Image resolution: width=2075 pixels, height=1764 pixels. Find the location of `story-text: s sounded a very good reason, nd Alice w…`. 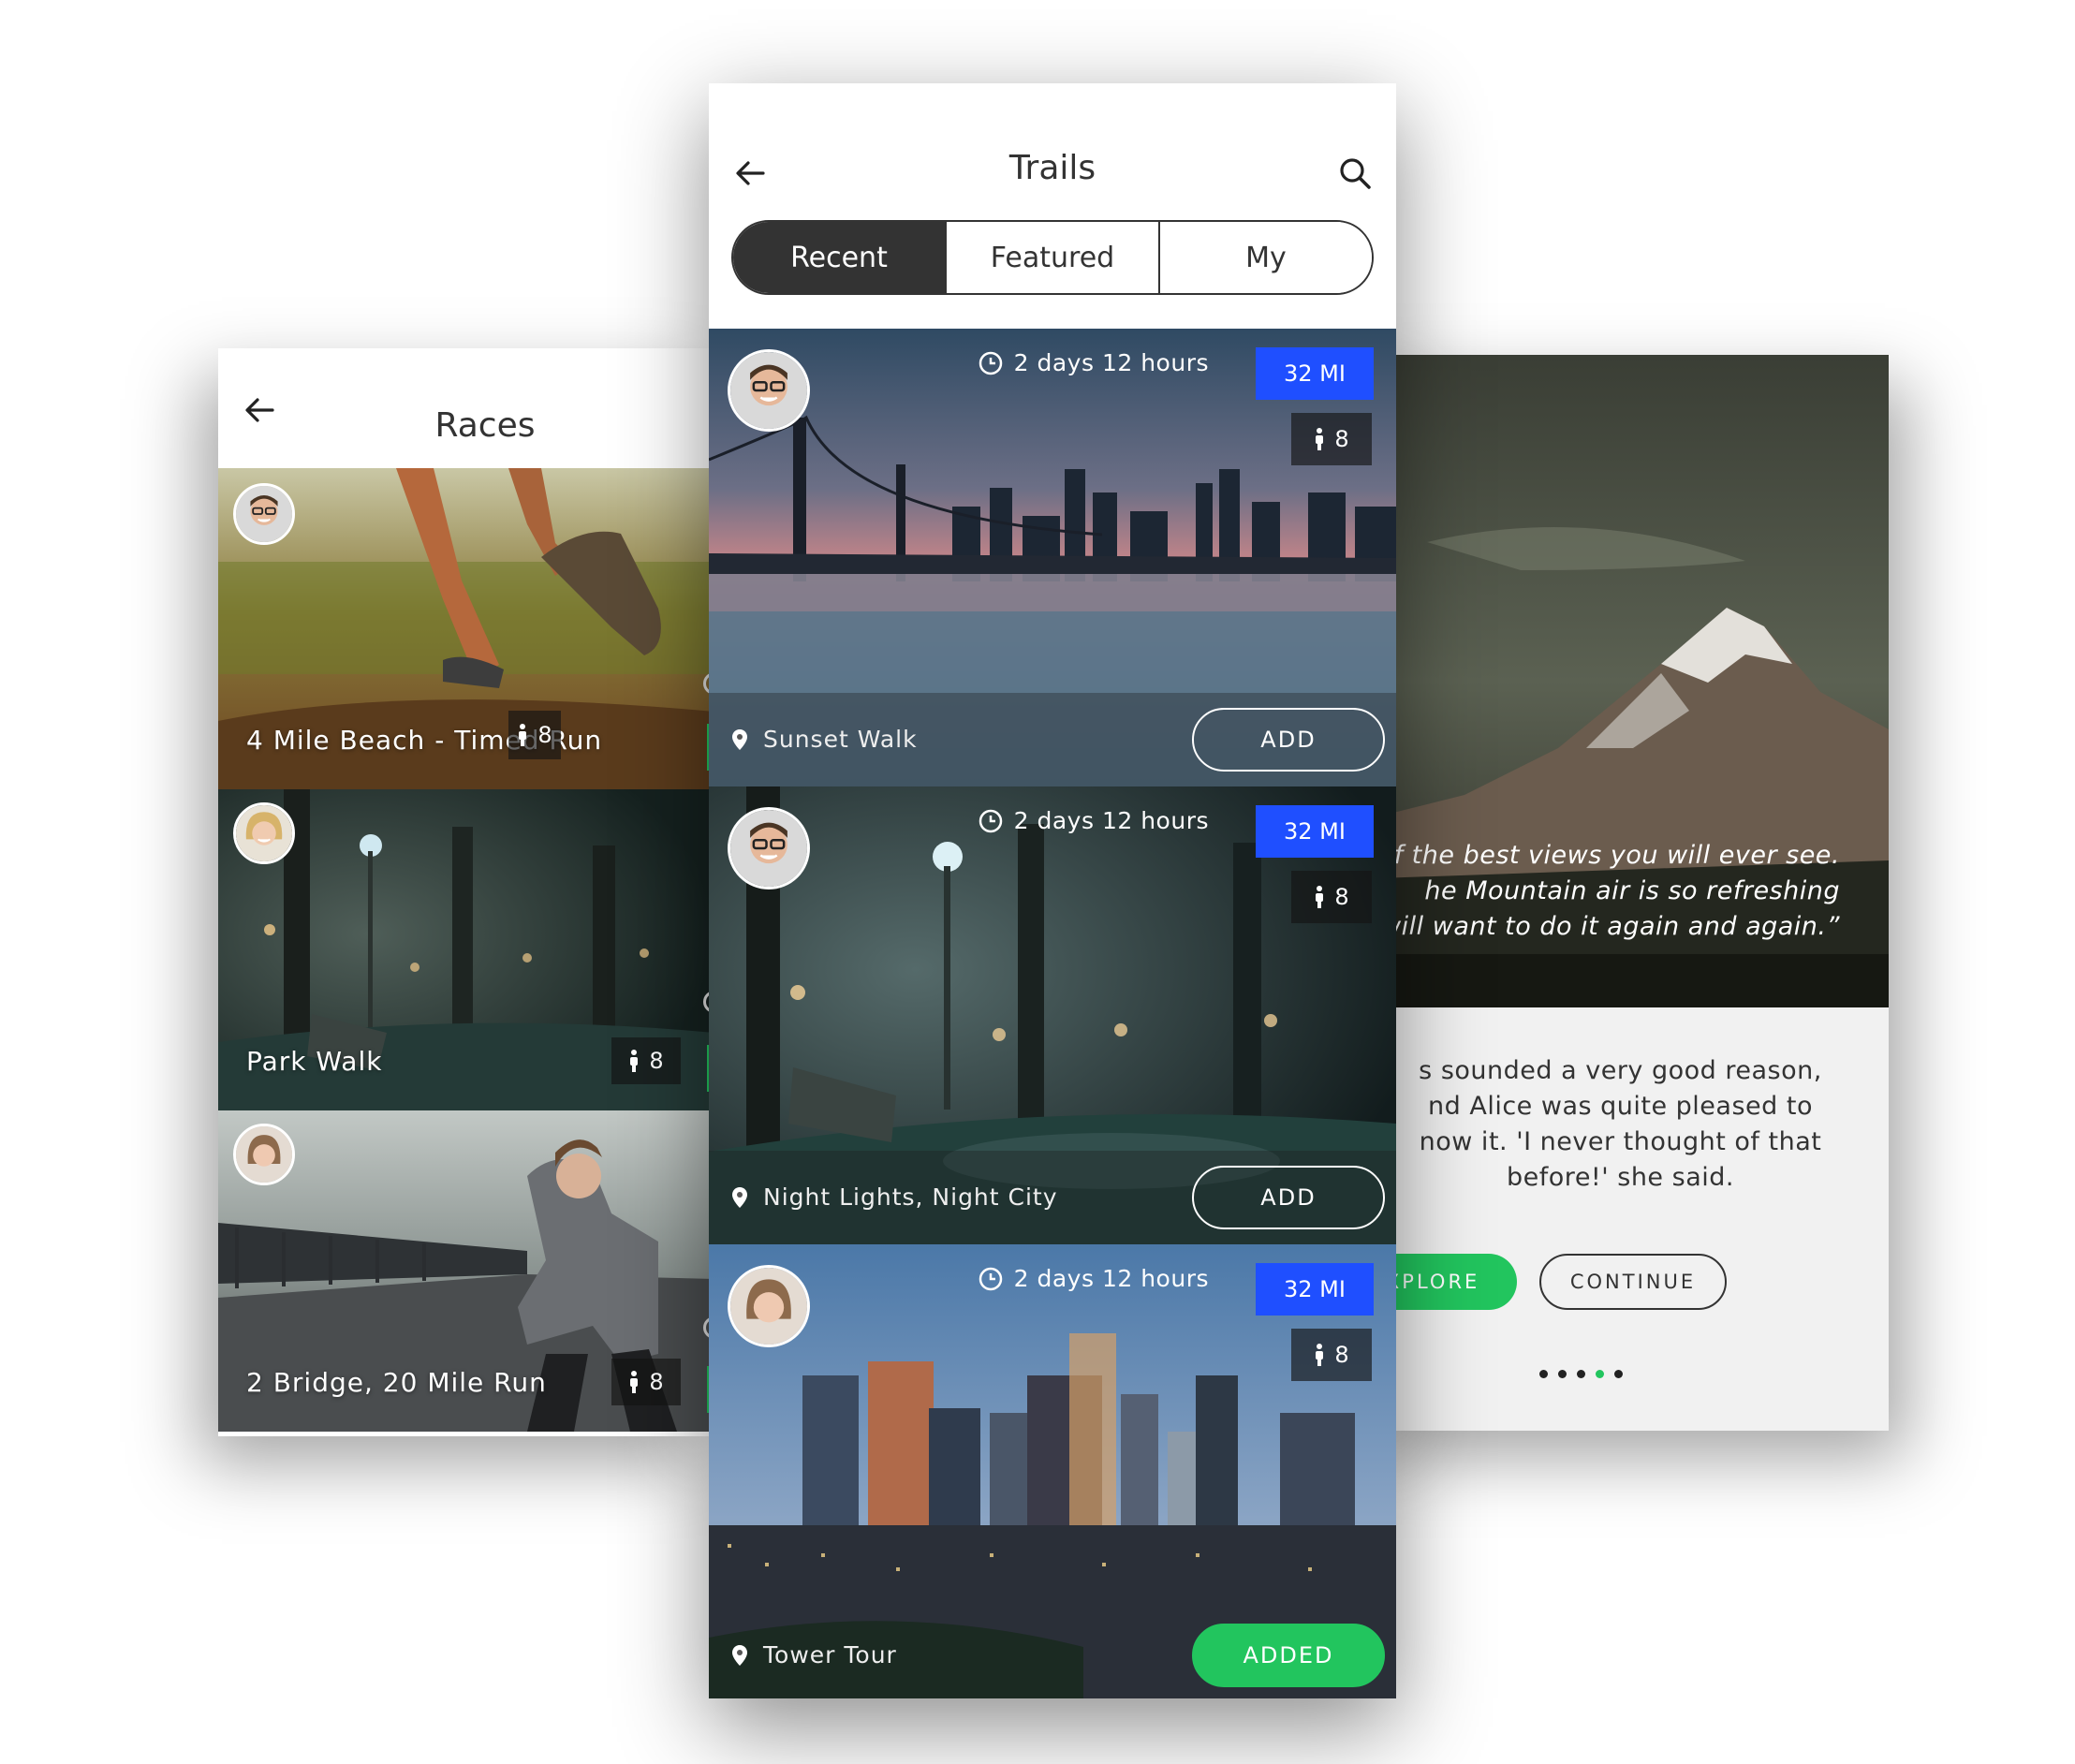

story-text: s sounded a very good reason, nd Alice w… is located at coordinates (1620, 1125).